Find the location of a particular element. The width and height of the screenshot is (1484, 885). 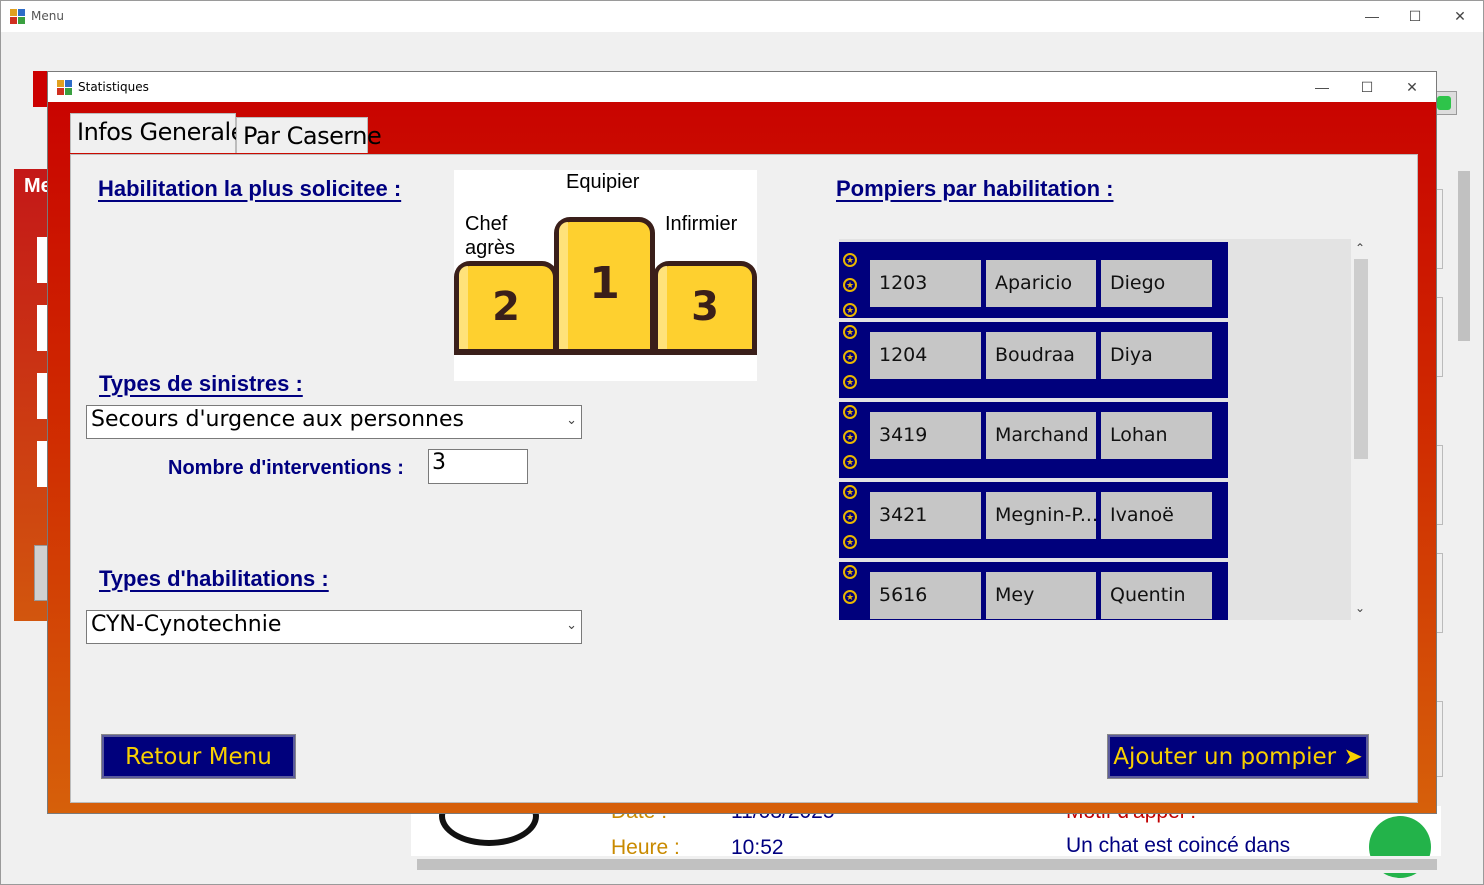

menu-horizontal-scrollbar is located at coordinates (928, 864).